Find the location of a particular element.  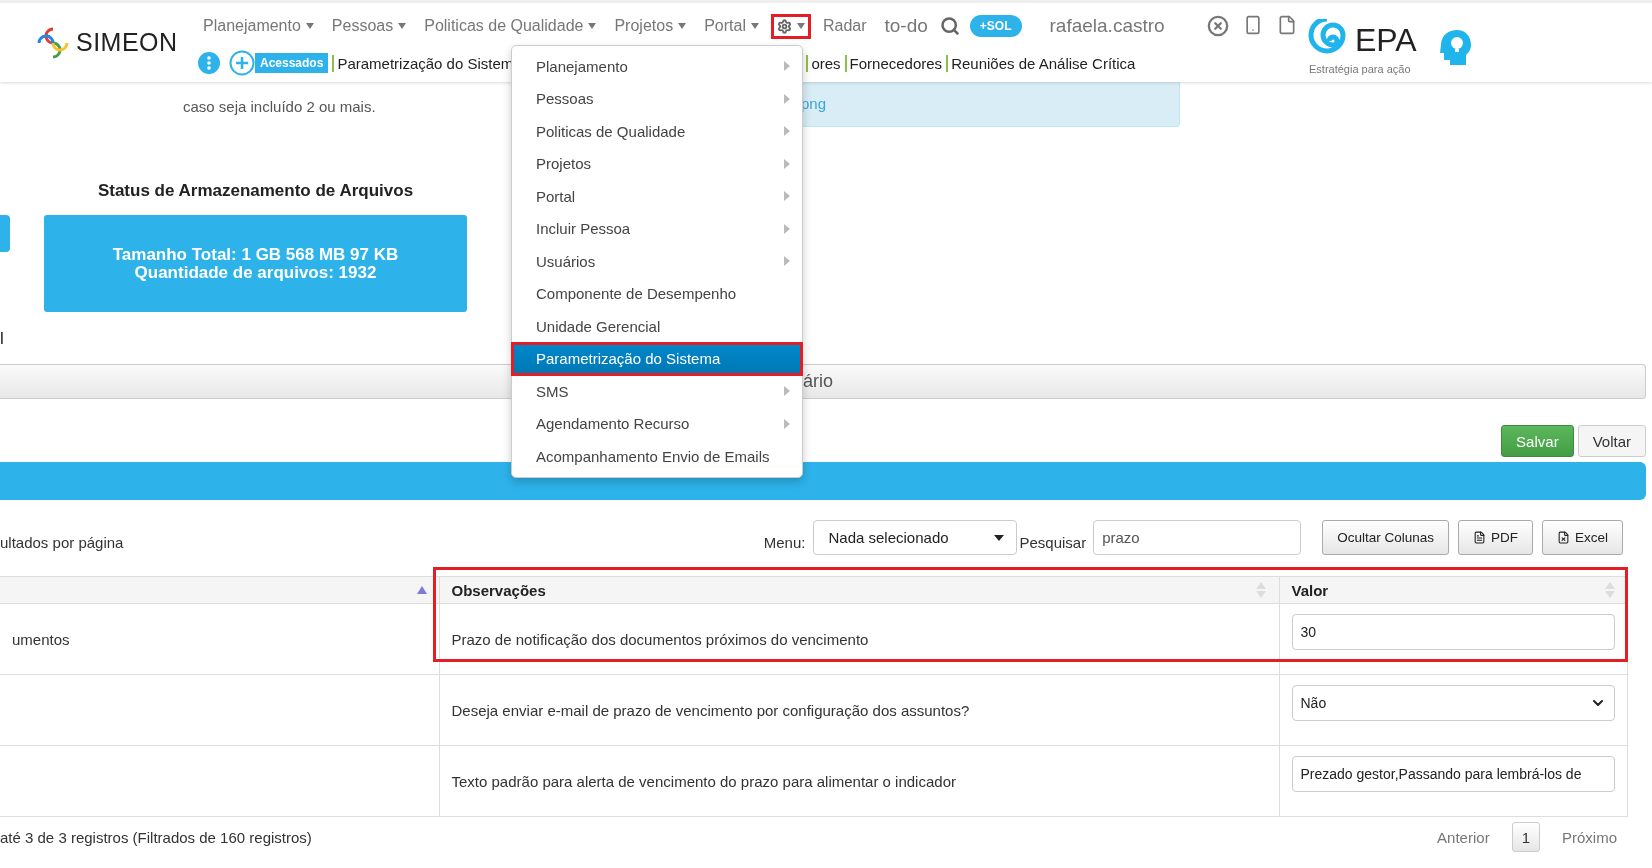

section-label: l is located at coordinates (2, 338).